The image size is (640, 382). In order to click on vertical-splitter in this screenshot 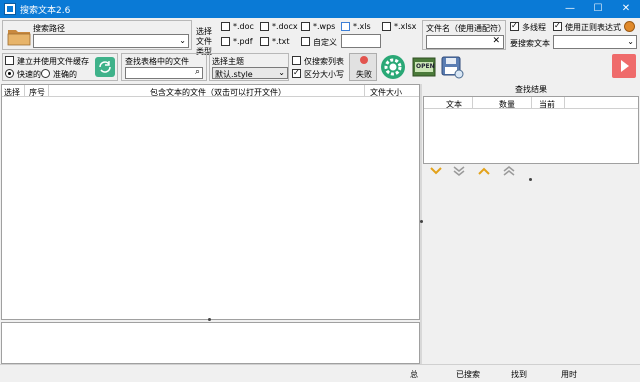, I will do `click(421, 224)`.